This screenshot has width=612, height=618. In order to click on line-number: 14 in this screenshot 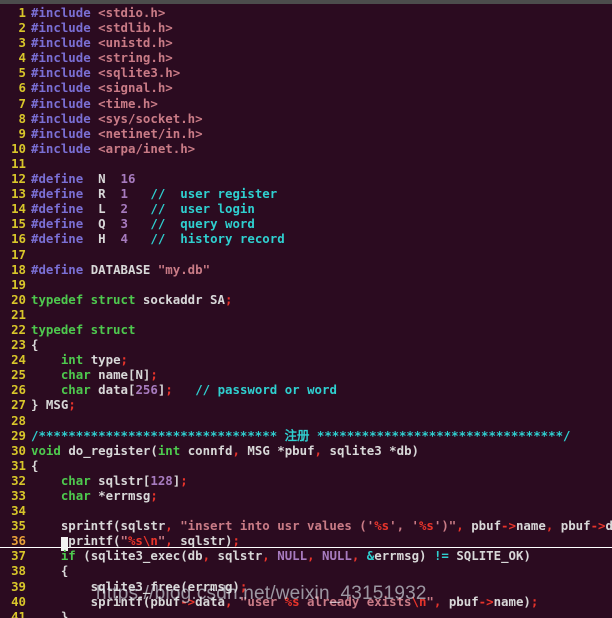, I will do `click(18, 209)`.